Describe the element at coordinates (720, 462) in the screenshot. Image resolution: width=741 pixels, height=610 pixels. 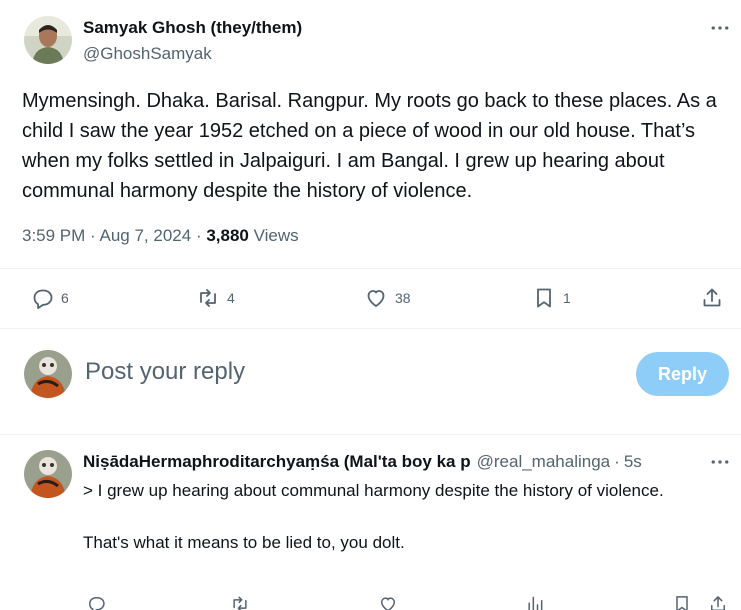
I see `reply-more-options-icon` at that location.